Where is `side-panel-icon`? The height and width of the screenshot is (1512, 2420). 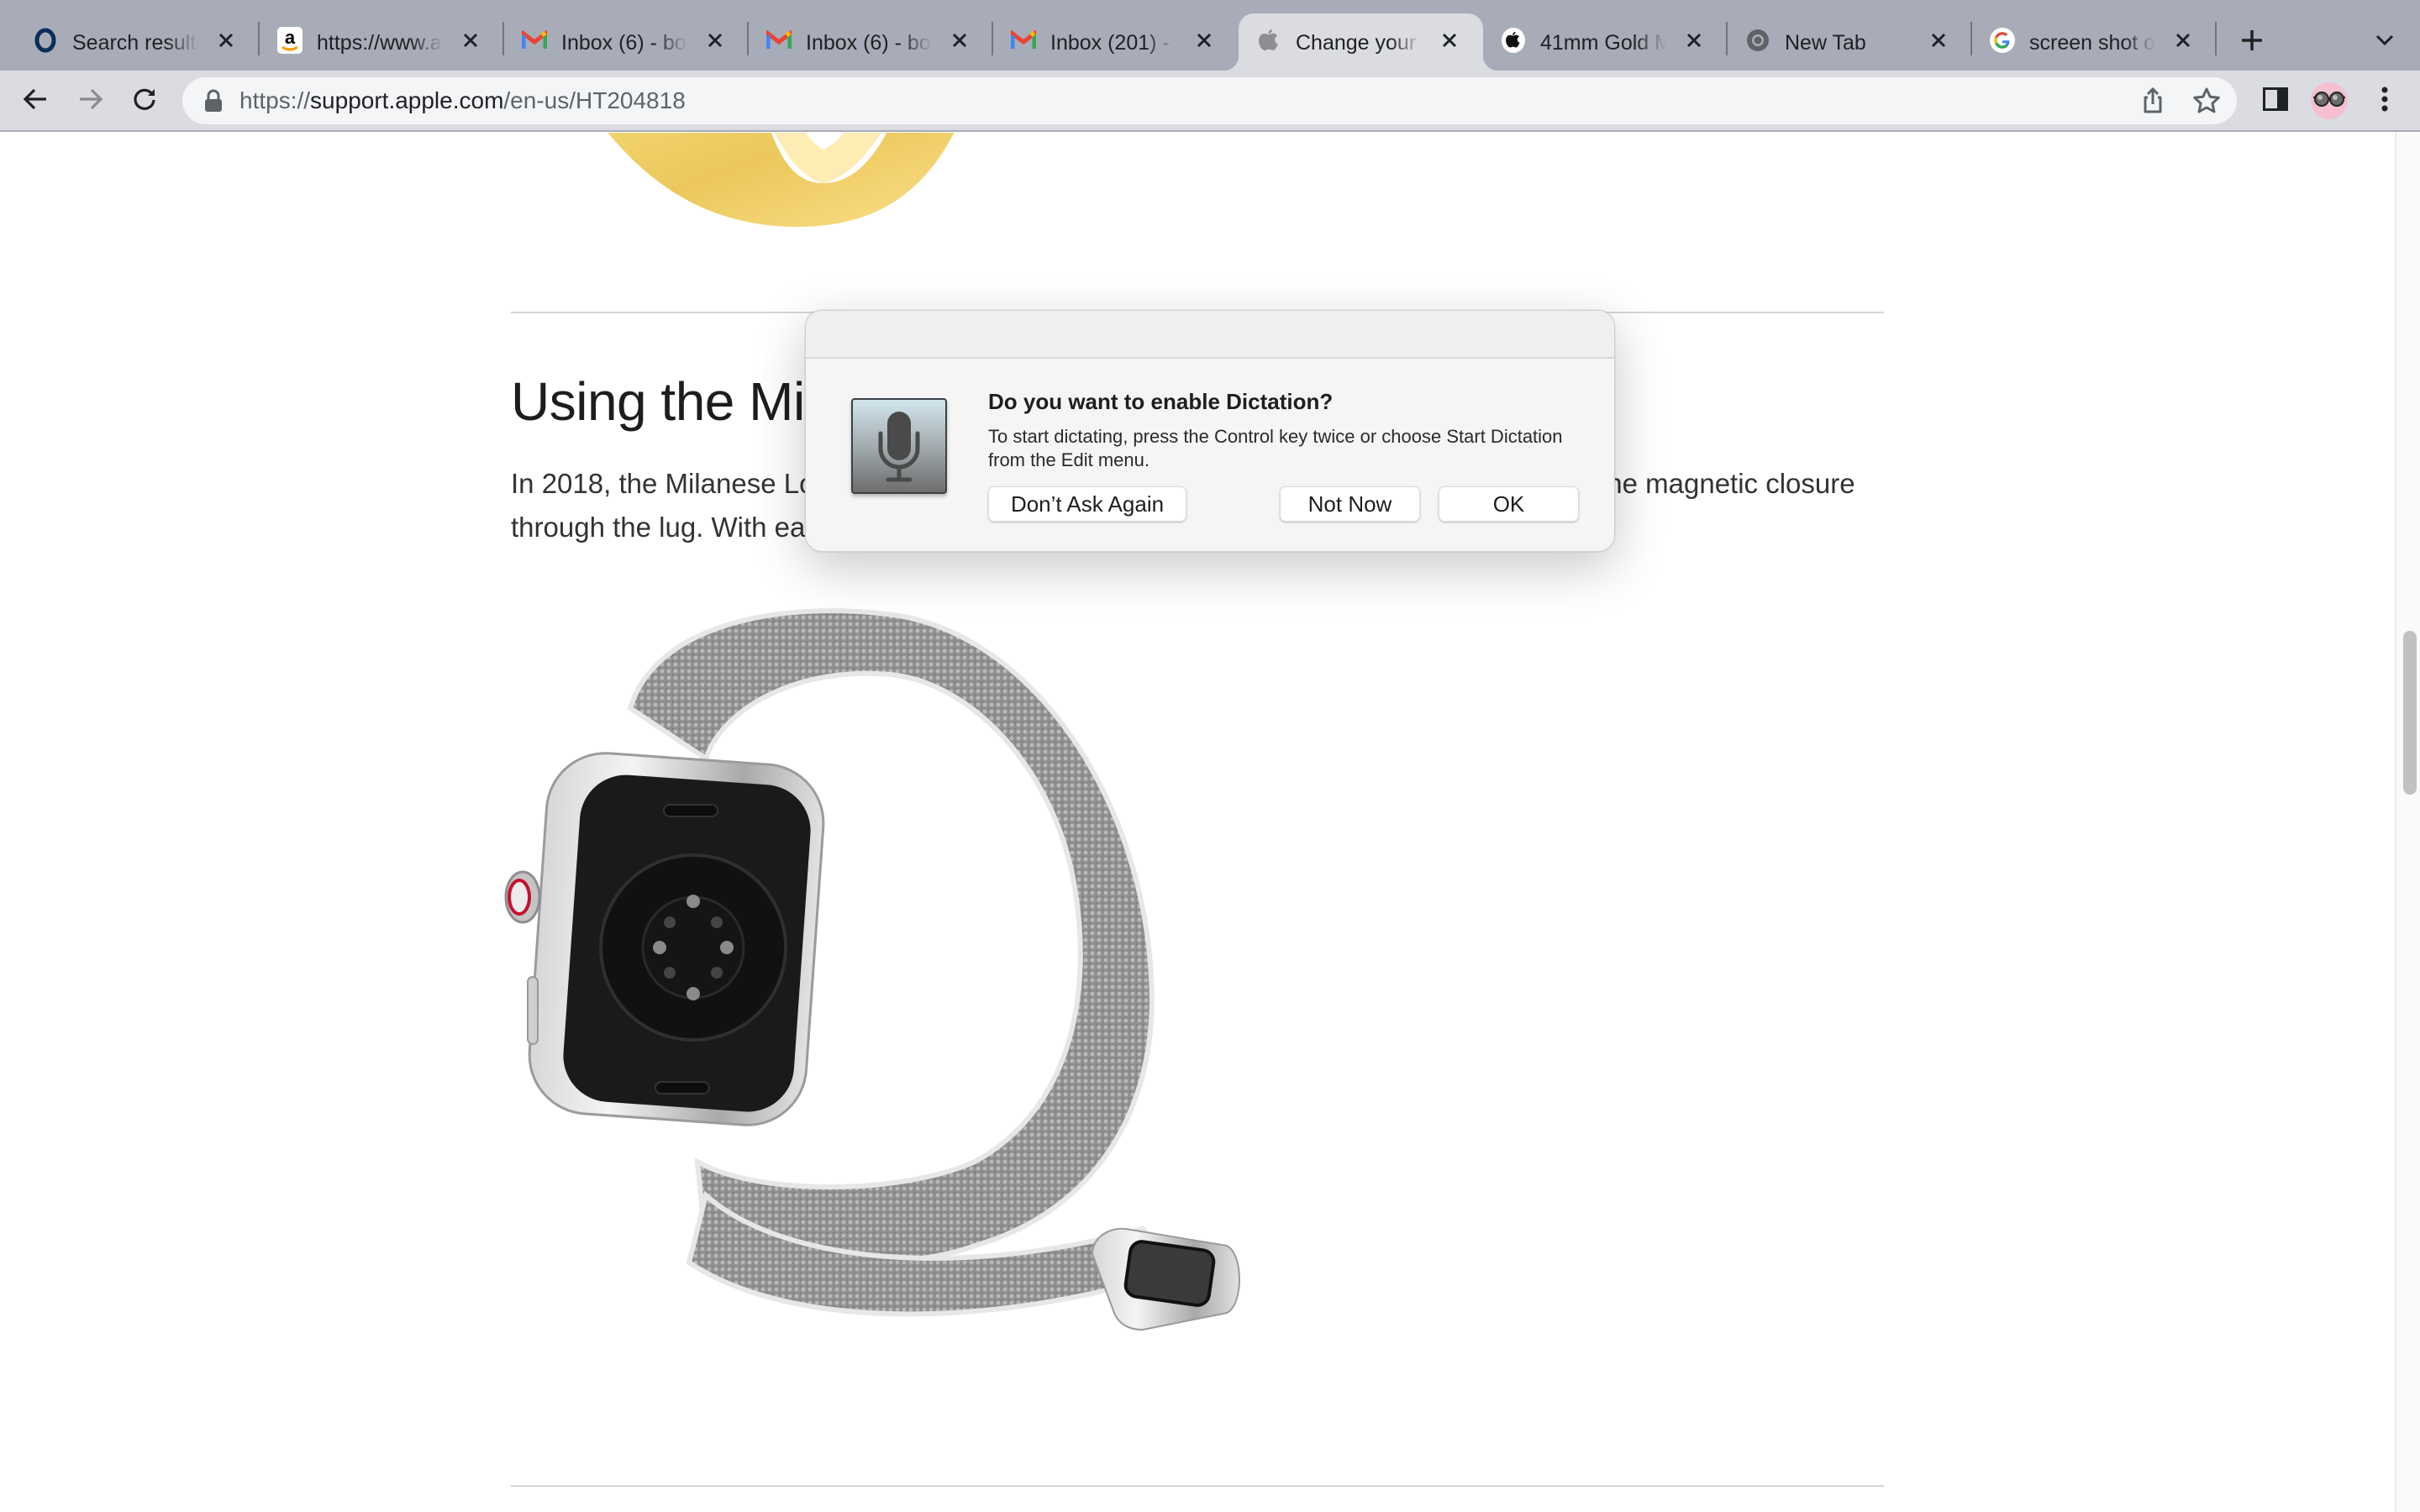
side-panel-icon is located at coordinates (2275, 101).